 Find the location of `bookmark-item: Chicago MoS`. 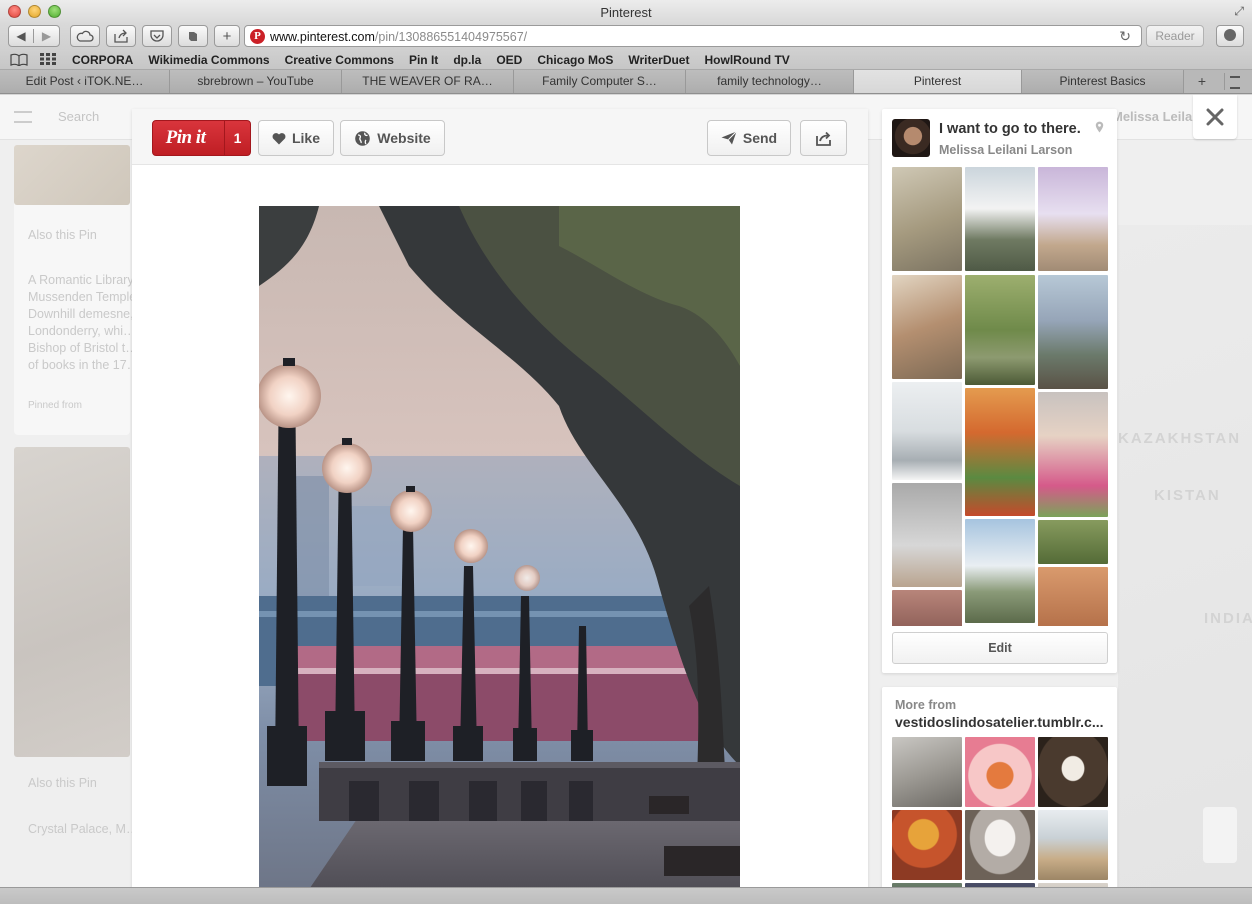

bookmark-item: Chicago MoS is located at coordinates (575, 60).